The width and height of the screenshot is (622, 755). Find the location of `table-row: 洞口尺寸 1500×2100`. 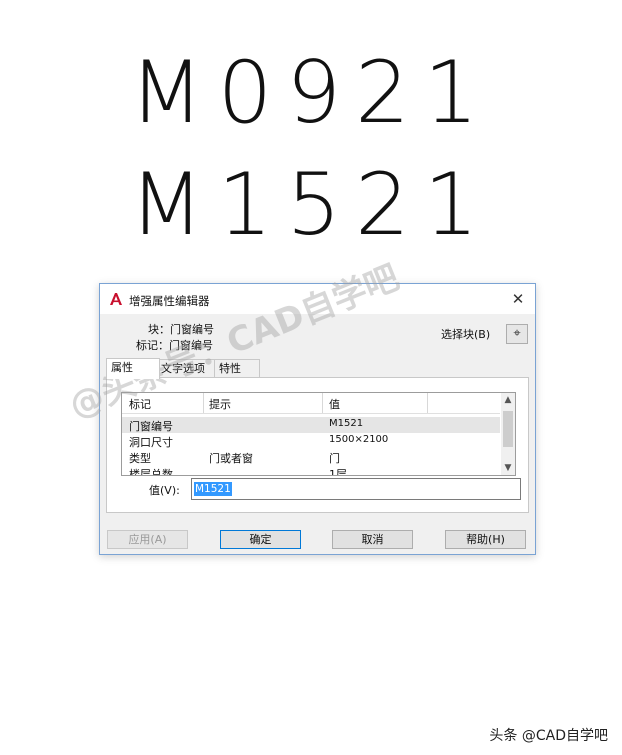

table-row: 洞口尺寸 1500×2100 is located at coordinates (311, 441).